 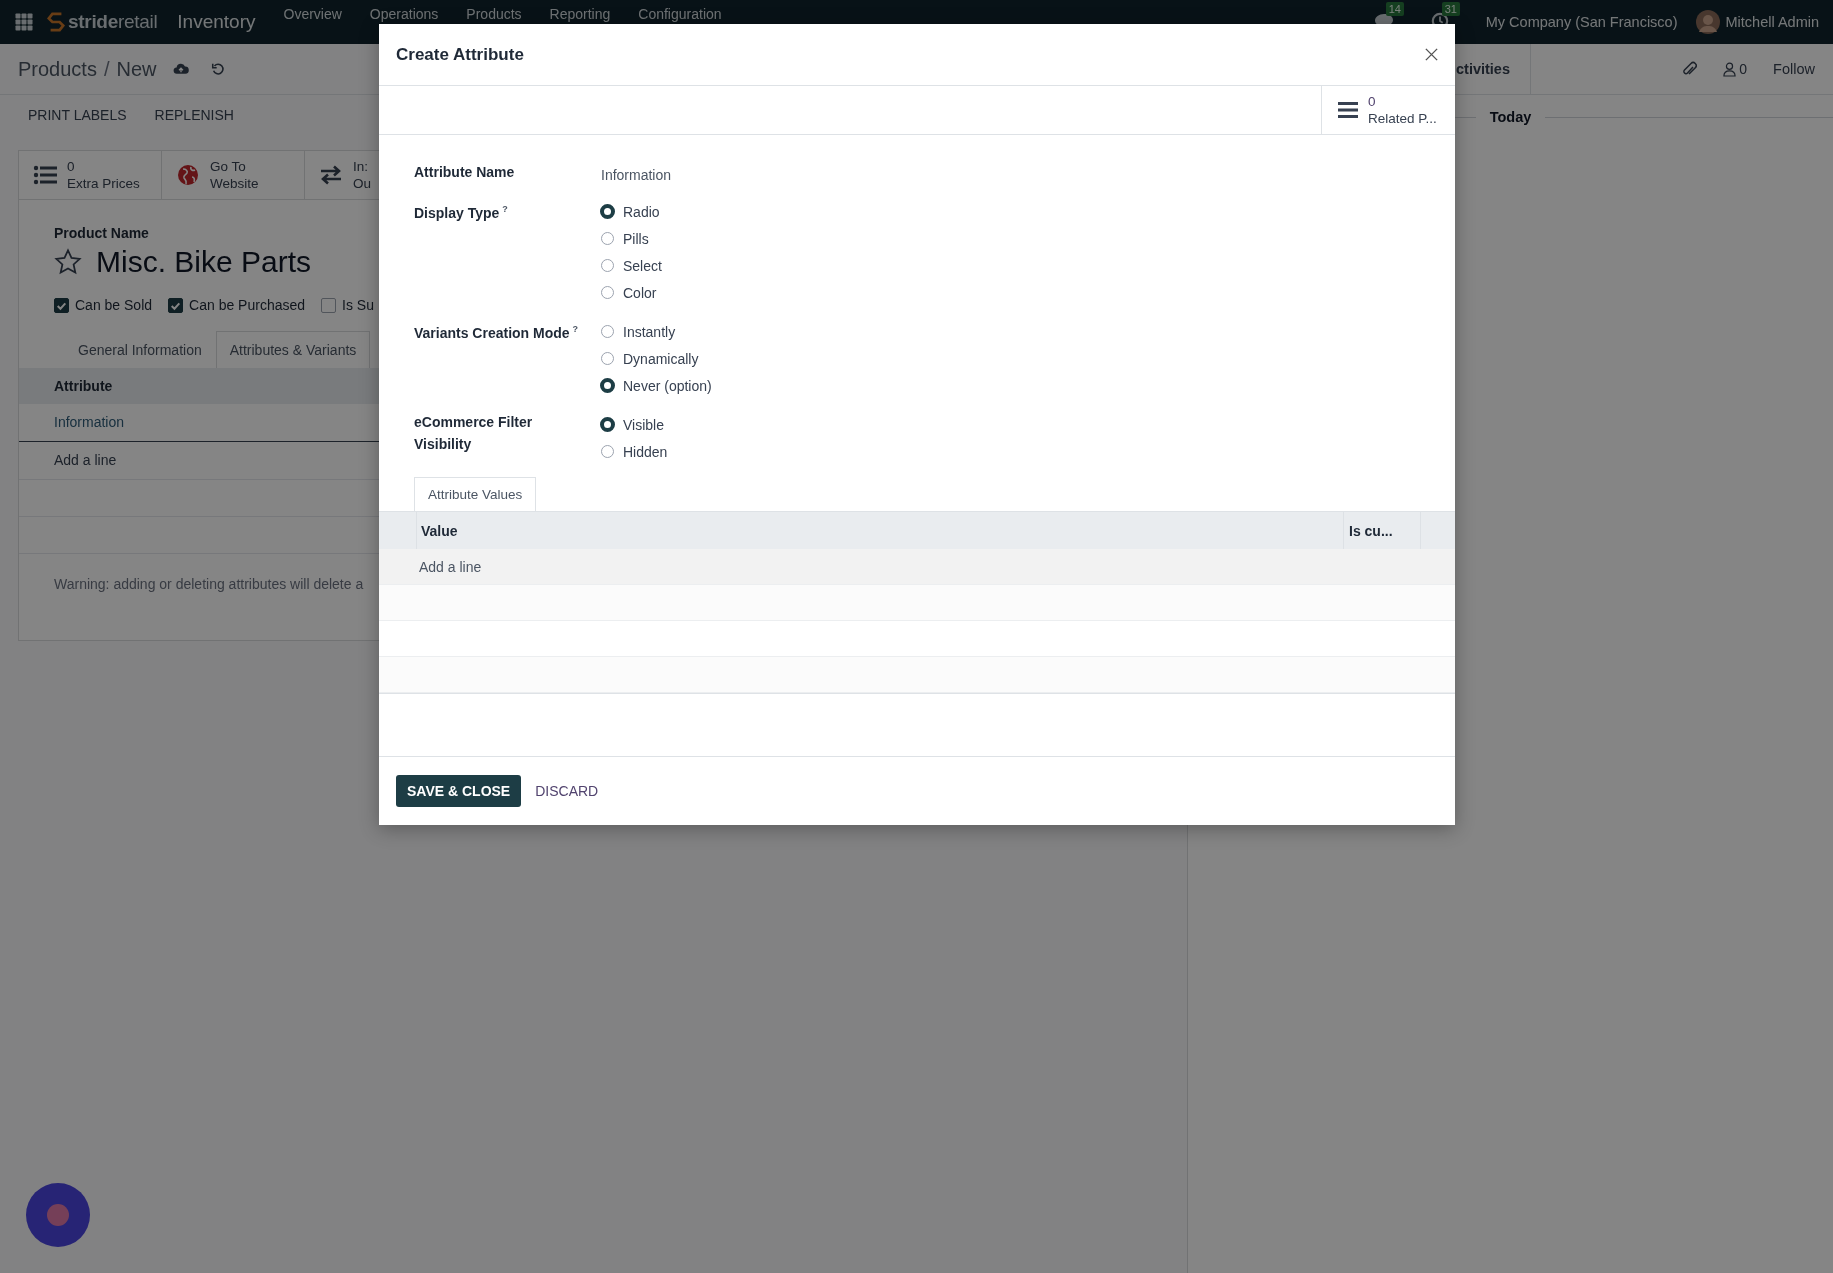 What do you see at coordinates (1431, 54) in the screenshot?
I see `close-icon` at bounding box center [1431, 54].